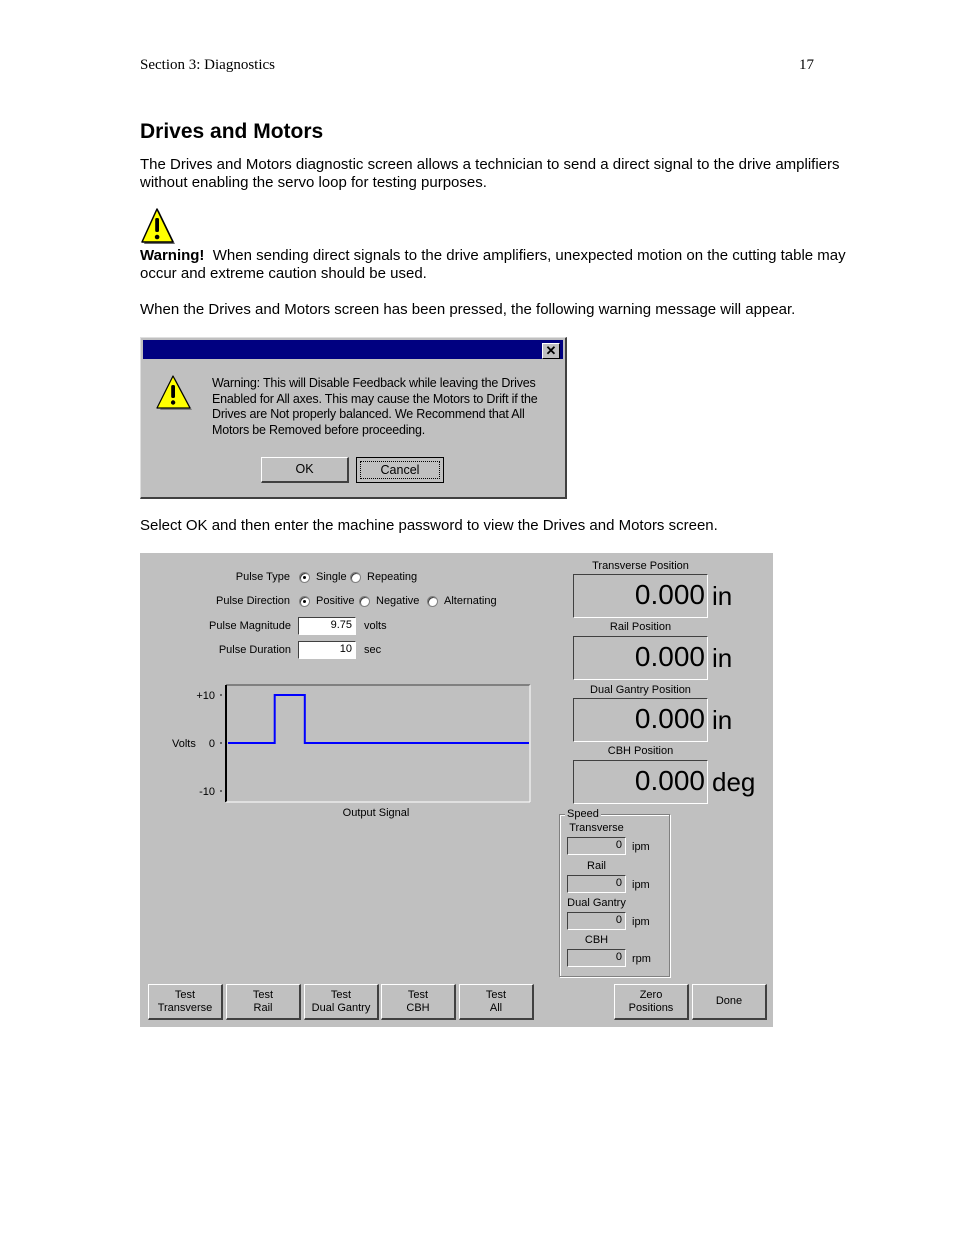 Image resolution: width=954 pixels, height=1235 pixels. I want to click on zero-positions-button: Zero Positions, so click(651, 1002).